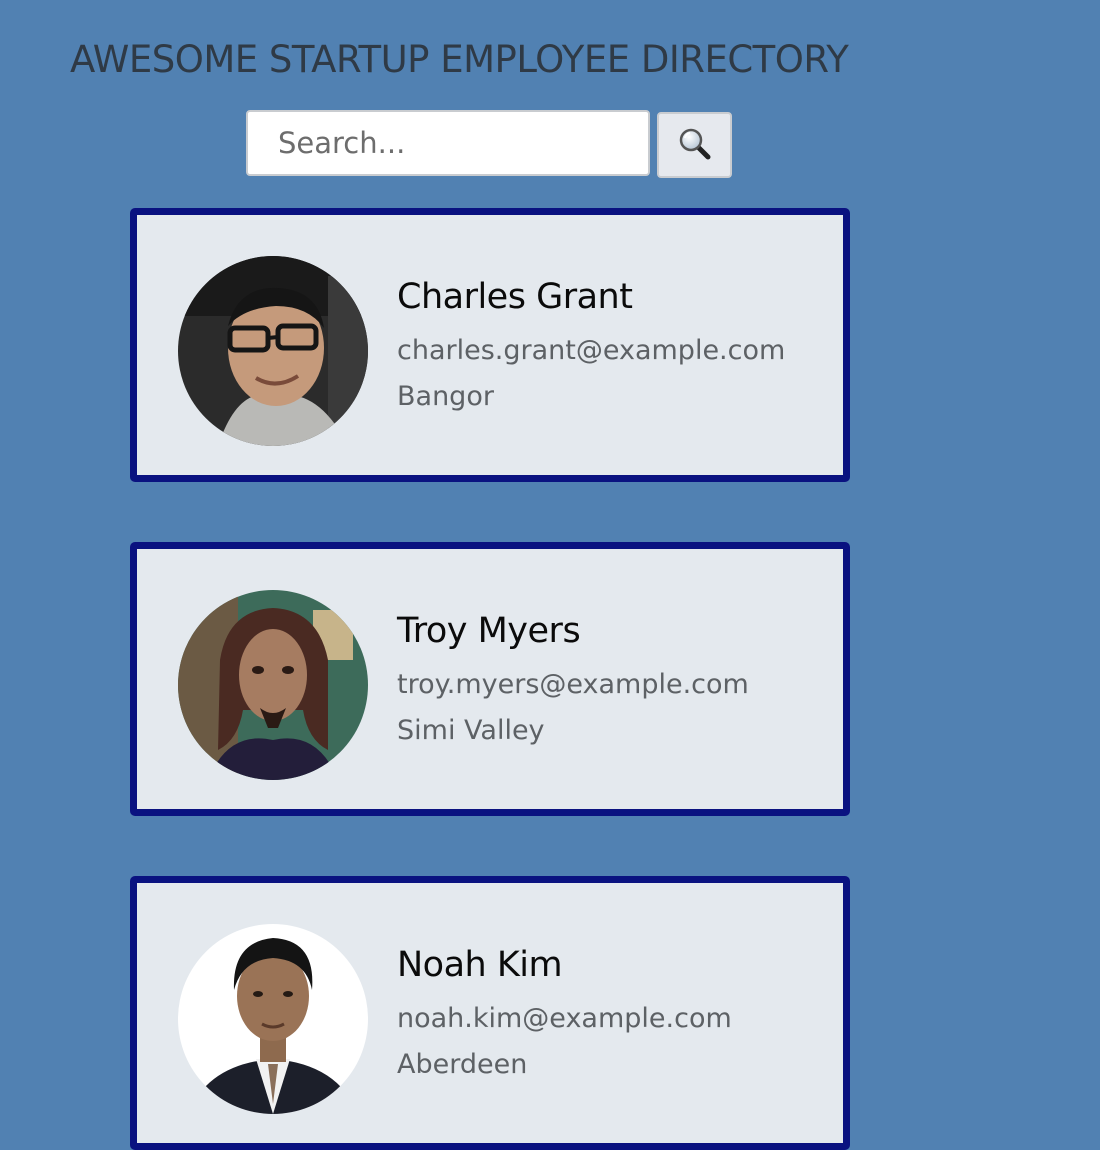 Image resolution: width=1100 pixels, height=1150 pixels. I want to click on search-input, so click(448, 143).